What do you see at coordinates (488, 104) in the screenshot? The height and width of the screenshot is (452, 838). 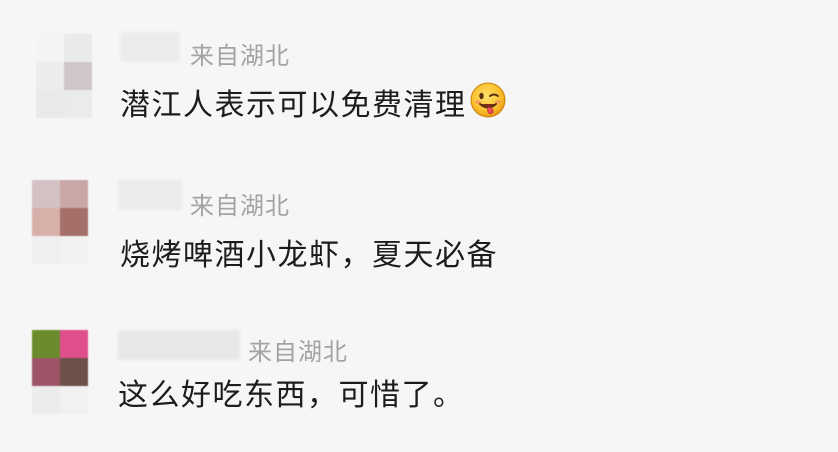 I see `winking-tongue-emoji-icon` at bounding box center [488, 104].